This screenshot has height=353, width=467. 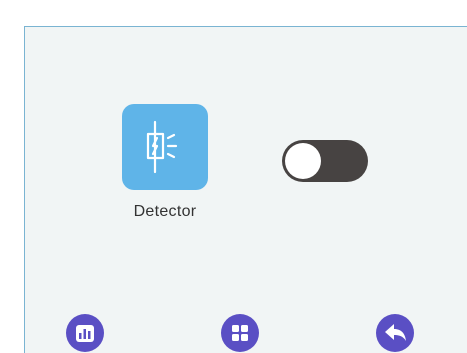 I want to click on toggle-knob, so click(x=303, y=161).